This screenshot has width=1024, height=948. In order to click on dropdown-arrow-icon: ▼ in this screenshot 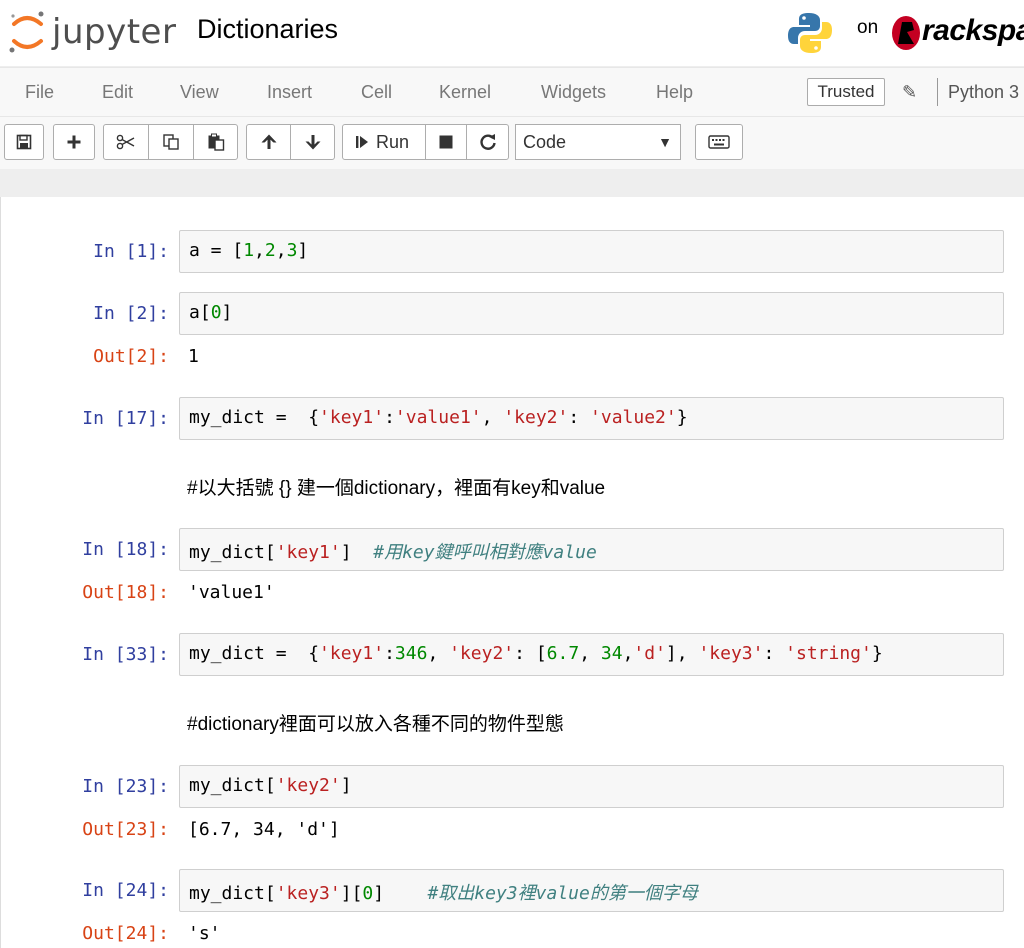, I will do `click(665, 142)`.